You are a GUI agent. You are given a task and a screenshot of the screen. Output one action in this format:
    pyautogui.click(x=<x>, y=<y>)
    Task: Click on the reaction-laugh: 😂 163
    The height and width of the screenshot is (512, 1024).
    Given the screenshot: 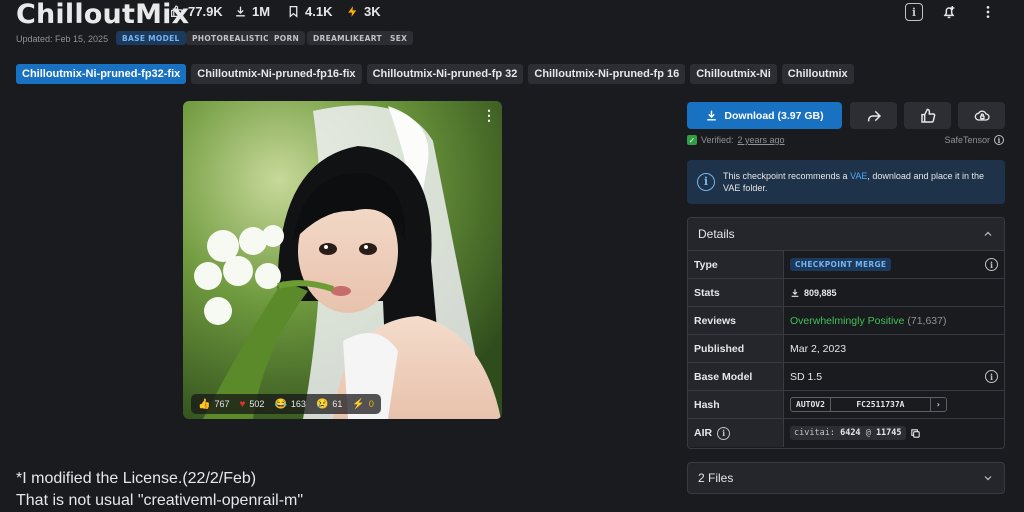 What is the action you would take?
    pyautogui.click(x=289, y=404)
    